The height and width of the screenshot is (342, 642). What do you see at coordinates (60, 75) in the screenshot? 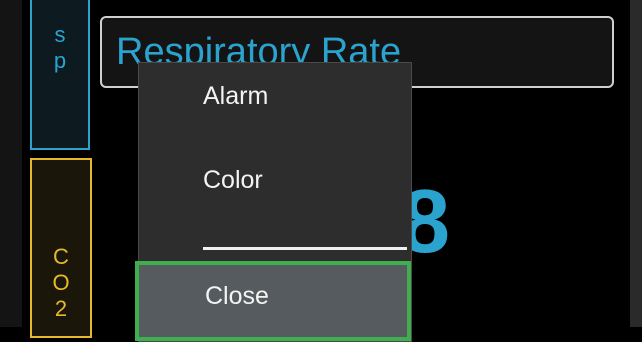
I see `spo2-tab: s p` at bounding box center [60, 75].